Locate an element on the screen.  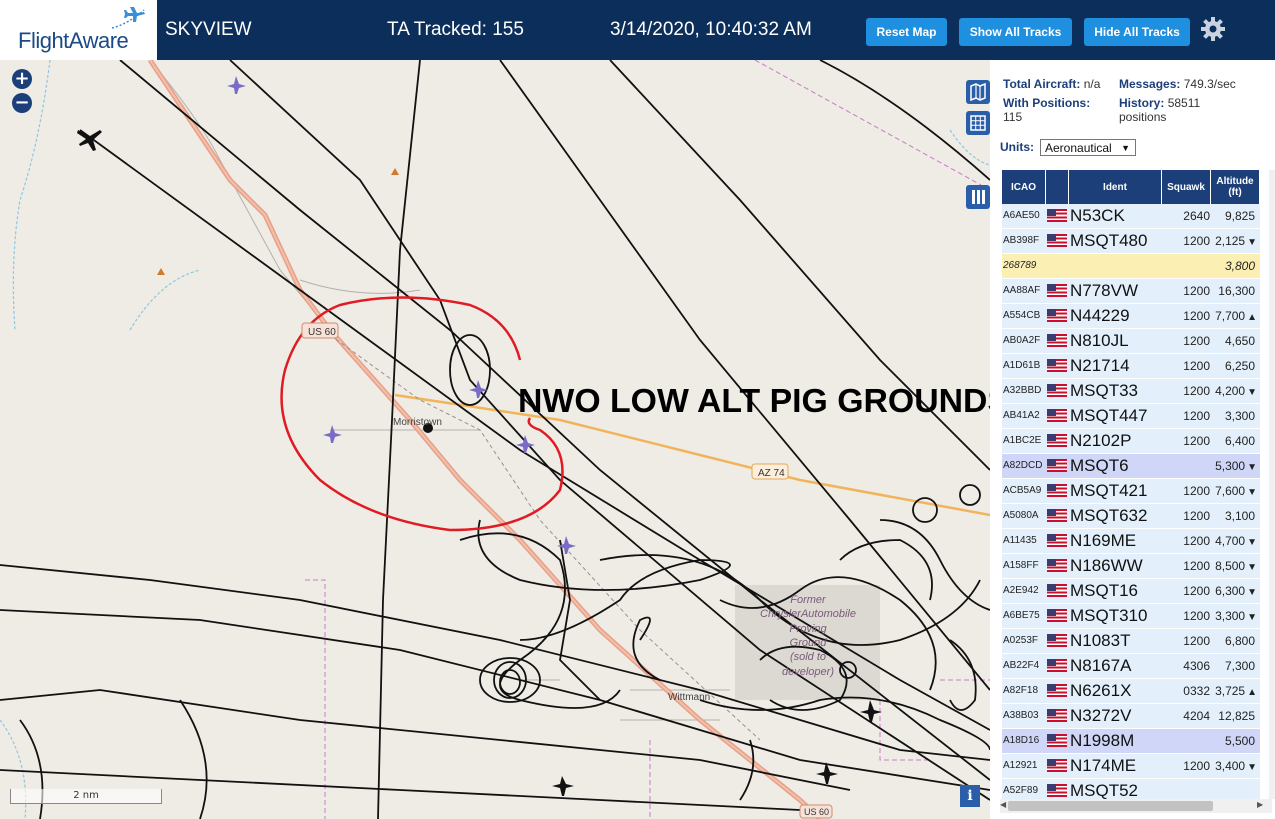
table-row: AB22F4 N8167A 4306 7,300 is located at coordinates (1131, 666).